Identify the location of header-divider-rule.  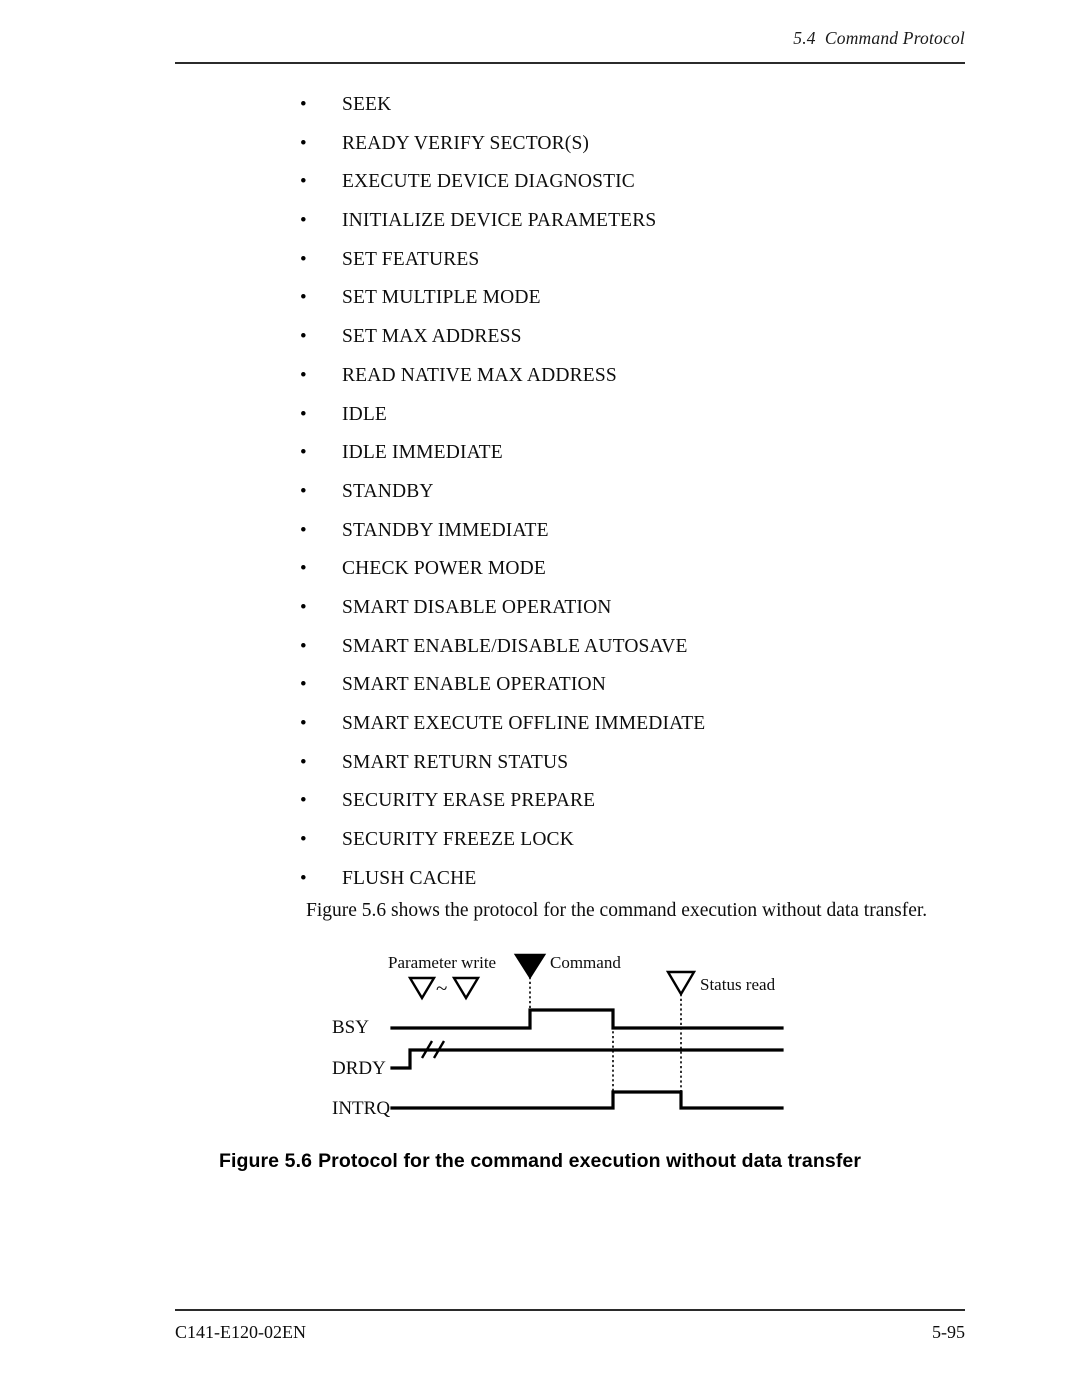
(570, 63).